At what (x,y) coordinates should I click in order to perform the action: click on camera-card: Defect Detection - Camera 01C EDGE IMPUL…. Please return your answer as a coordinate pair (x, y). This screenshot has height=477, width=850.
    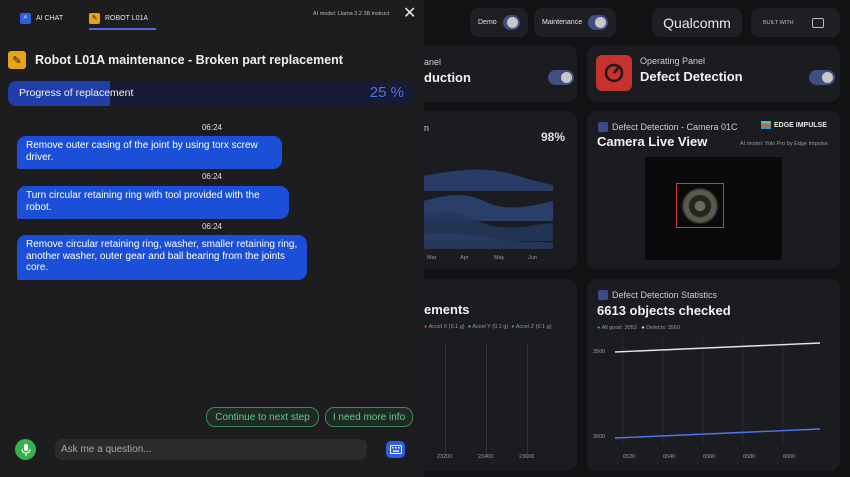
    Looking at the image, I should click on (713, 190).